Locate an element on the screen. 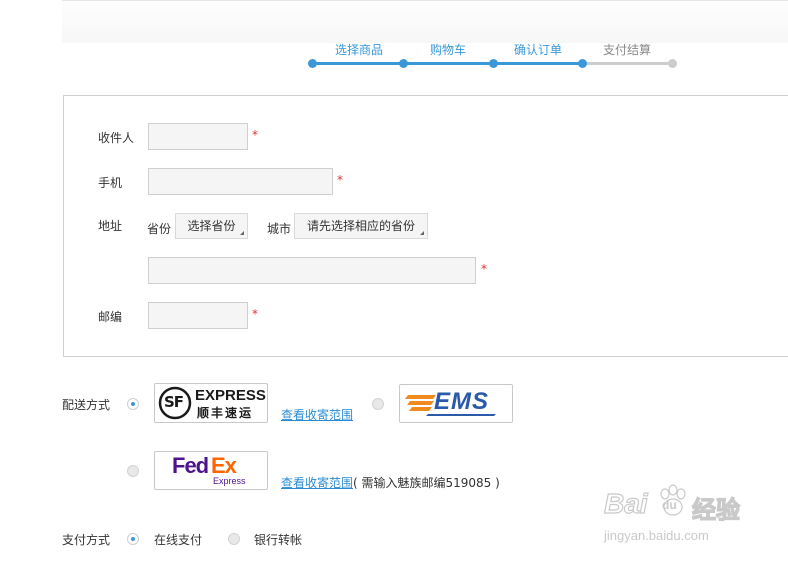 Image resolution: width=788 pixels, height=563 pixels. city-select-value: 请先选择相应的省份 is located at coordinates (360, 226).